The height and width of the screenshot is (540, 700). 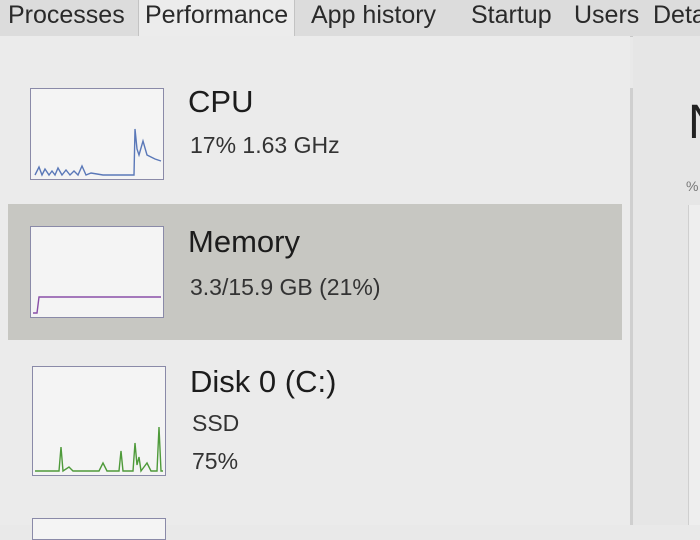 What do you see at coordinates (511, 17) in the screenshot?
I see `tab-startup: Startup` at bounding box center [511, 17].